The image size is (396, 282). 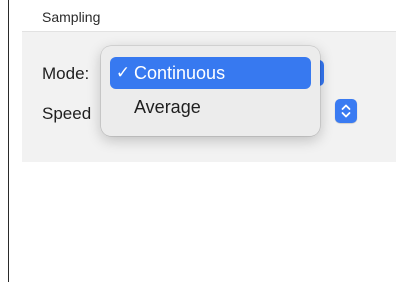 I want to click on menu-item-continuous: ✓ Continuous, so click(x=210, y=73).